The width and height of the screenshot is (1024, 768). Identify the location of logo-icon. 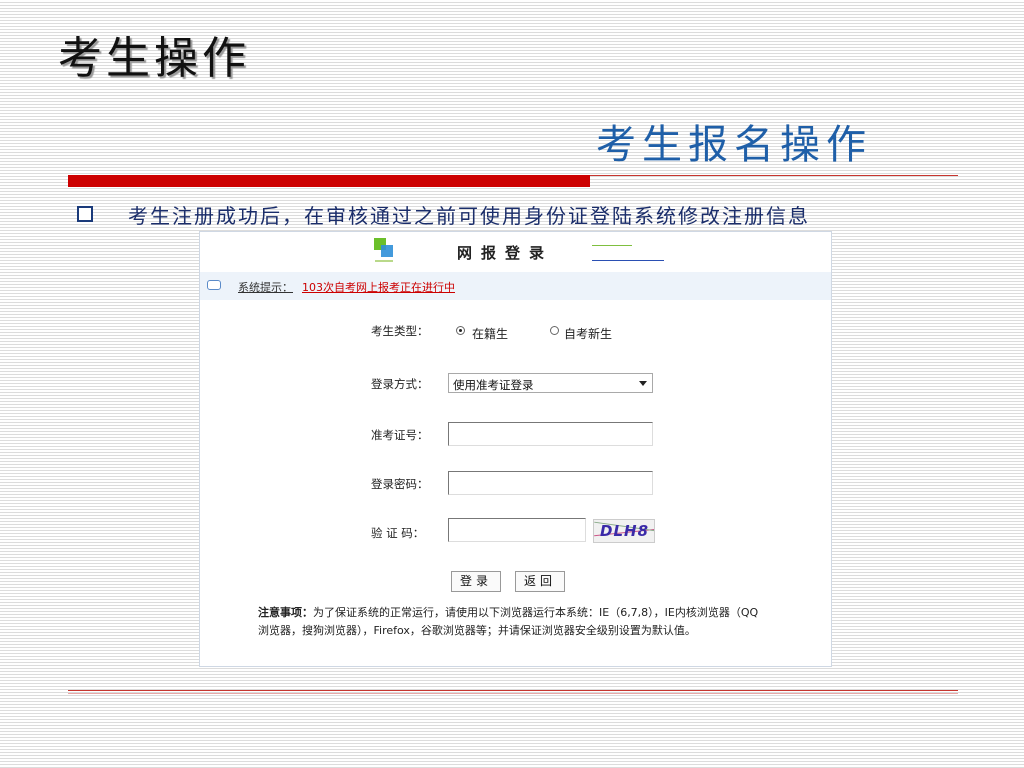
(384, 250).